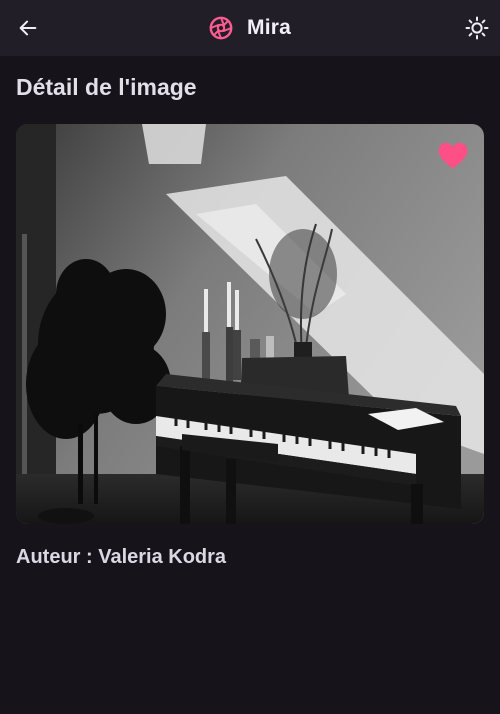  I want to click on sun-icon, so click(477, 28).